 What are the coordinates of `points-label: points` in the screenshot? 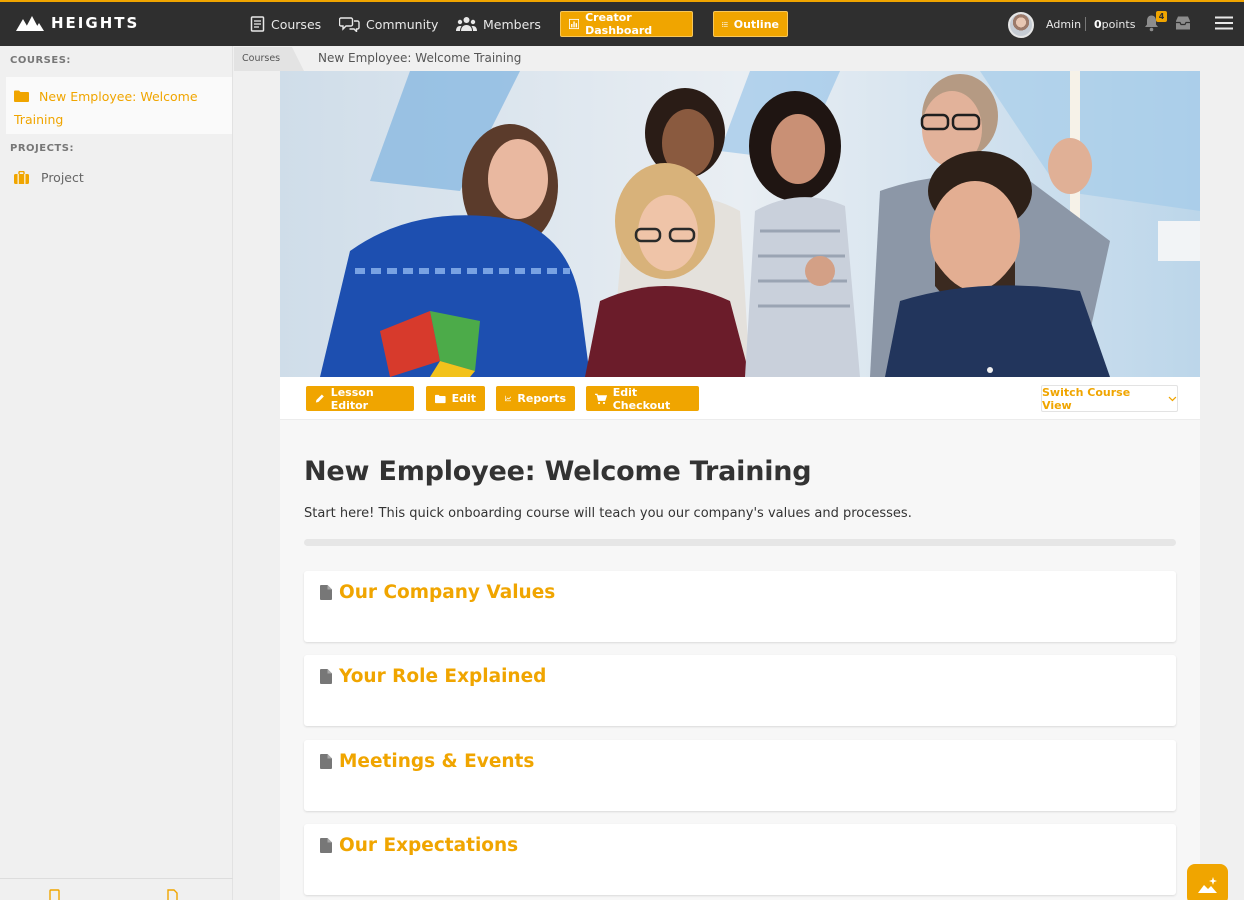 It's located at (1118, 24).